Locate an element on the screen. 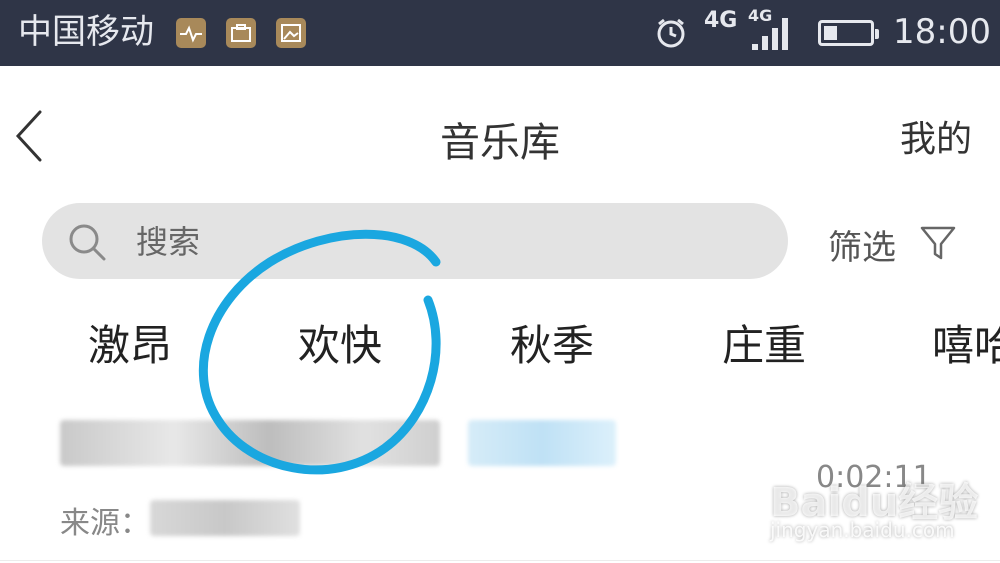 The image size is (1000, 563). search-icon is located at coordinates (87, 242).